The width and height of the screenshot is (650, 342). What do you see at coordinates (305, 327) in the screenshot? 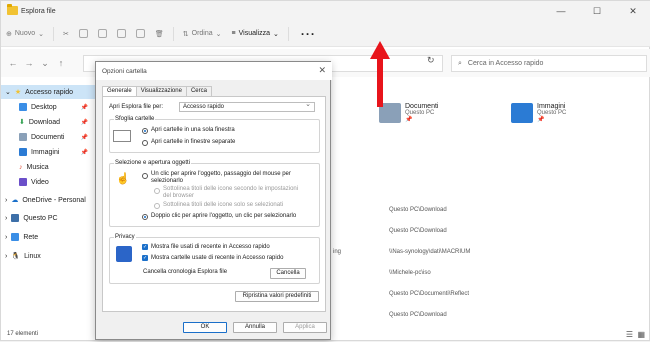
I see `apply-button: Applica` at bounding box center [305, 327].